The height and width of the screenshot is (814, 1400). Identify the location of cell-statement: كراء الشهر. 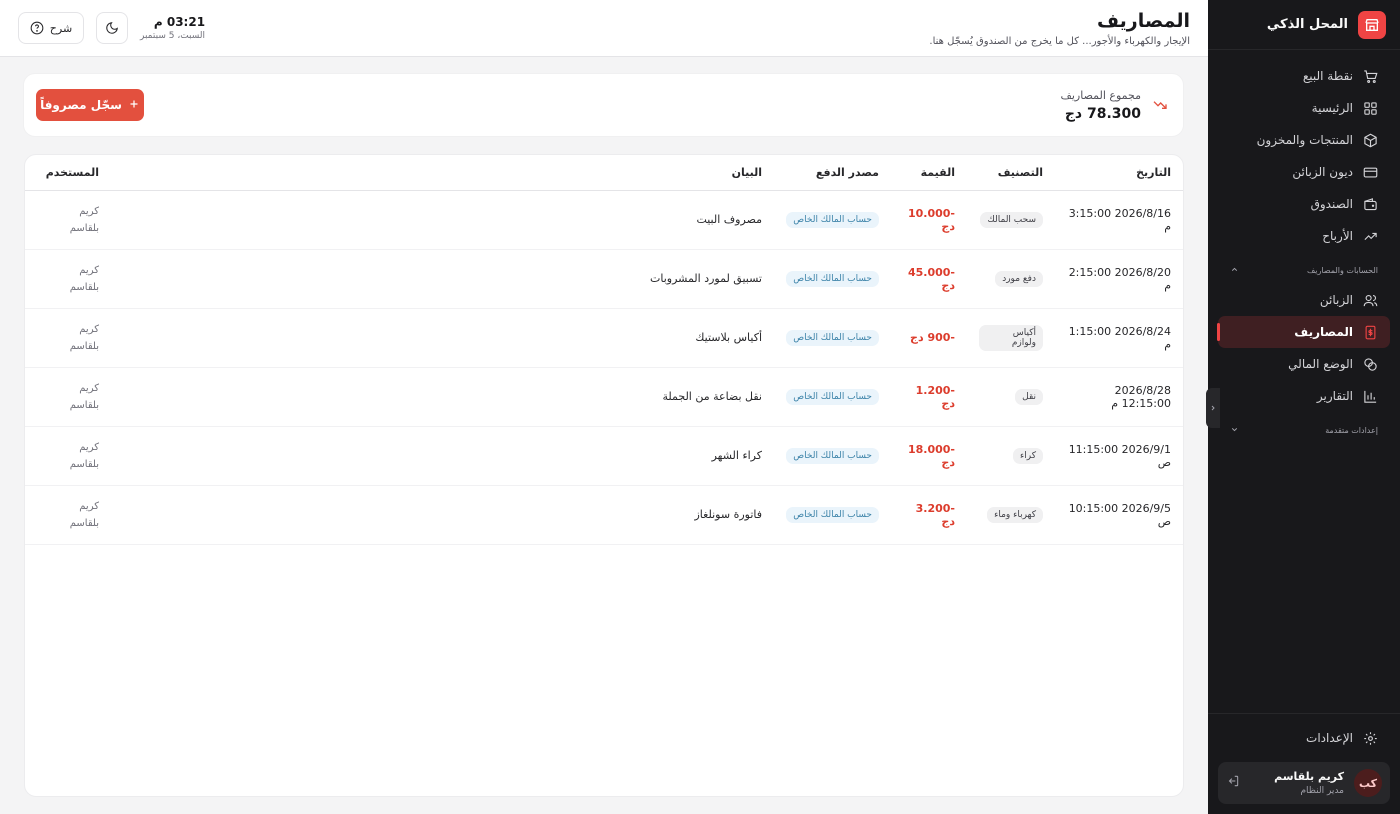
(442, 456).